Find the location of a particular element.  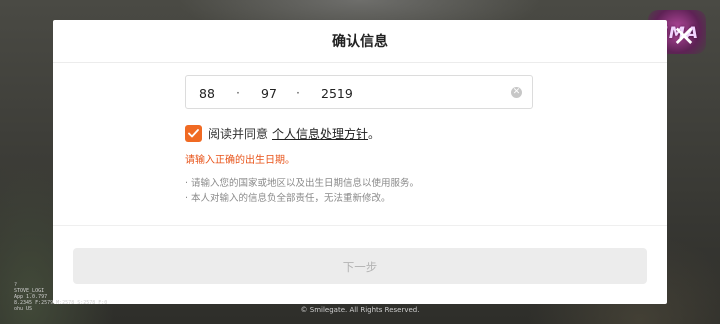

agree-suffix: 。 is located at coordinates (374, 133).